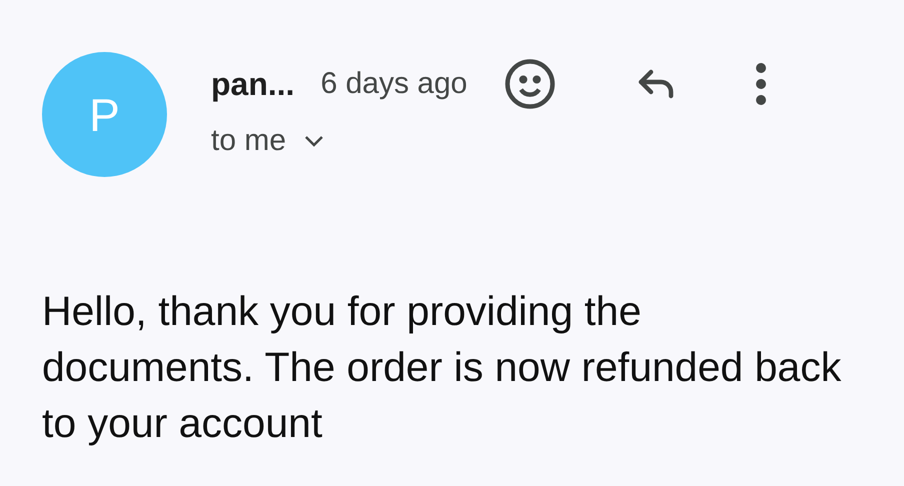 The height and width of the screenshot is (486, 904). I want to click on emoji-icon, so click(530, 84).